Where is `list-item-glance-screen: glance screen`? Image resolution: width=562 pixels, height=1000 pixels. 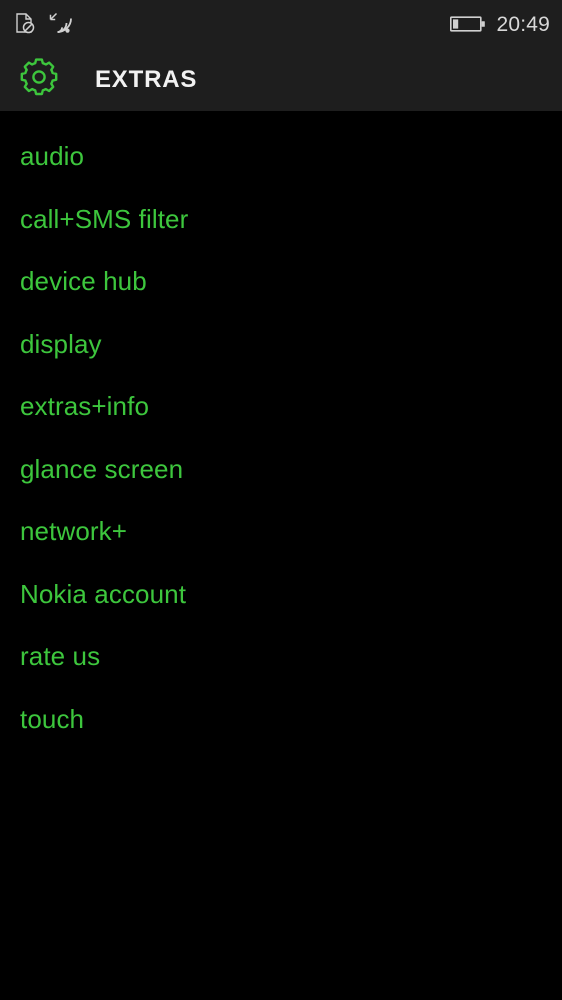 list-item-glance-screen: glance screen is located at coordinates (281, 485).